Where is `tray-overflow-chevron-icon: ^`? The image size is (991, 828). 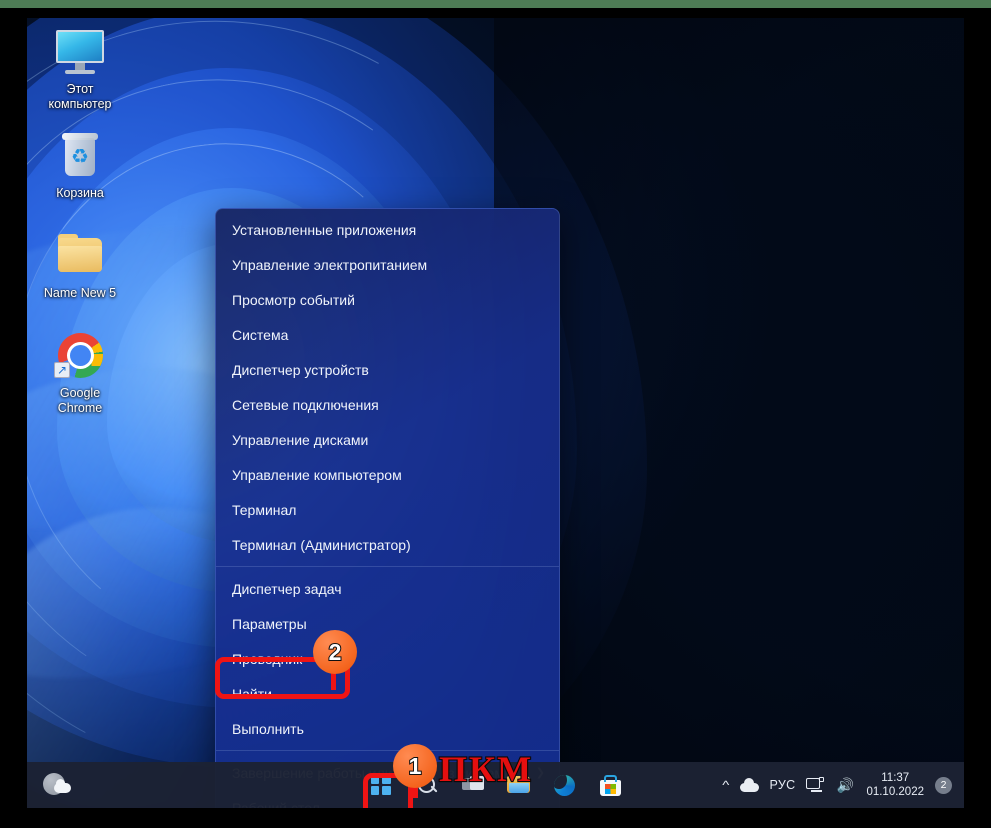
tray-overflow-chevron-icon: ^ is located at coordinates (725, 785).